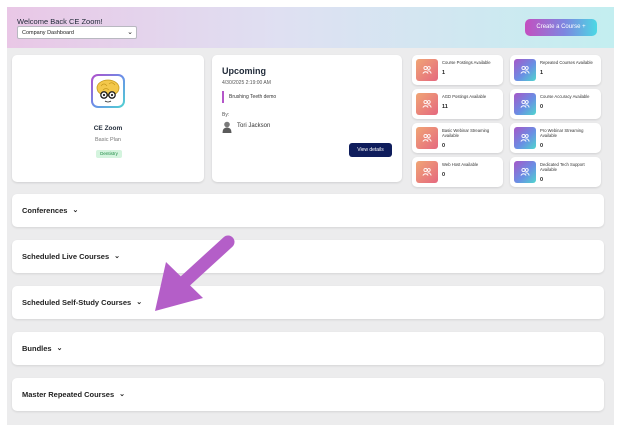 This screenshot has height=432, width=621. What do you see at coordinates (77, 32) in the screenshot?
I see `dashboard-select: Company Dashboard ⌄` at bounding box center [77, 32].